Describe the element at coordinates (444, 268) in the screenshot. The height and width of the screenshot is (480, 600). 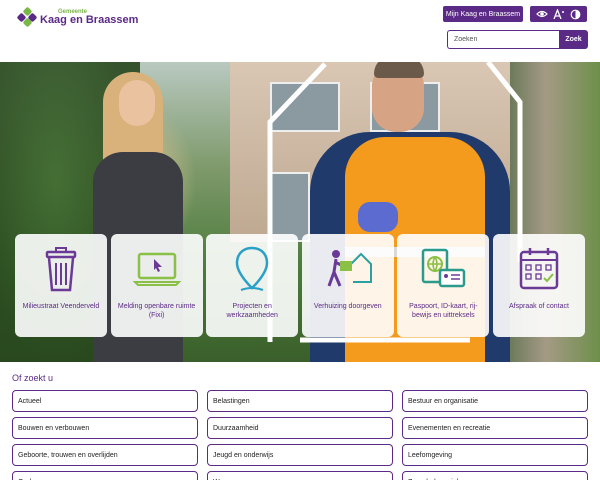
I see `passport-icon` at that location.